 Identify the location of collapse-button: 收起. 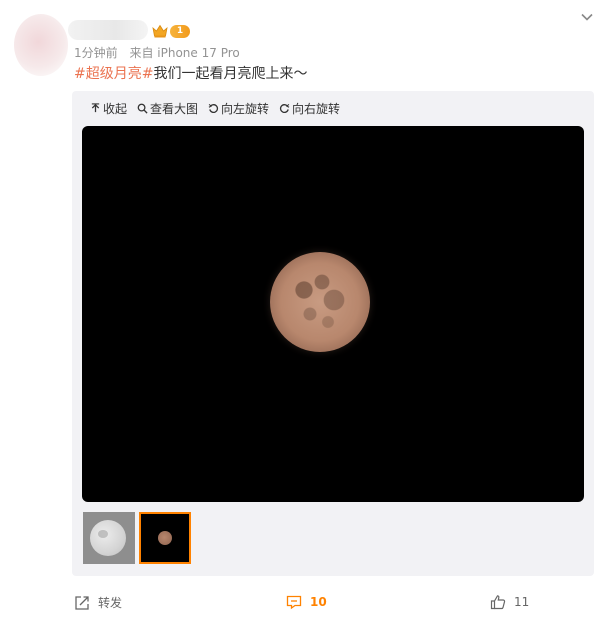
(108, 108).